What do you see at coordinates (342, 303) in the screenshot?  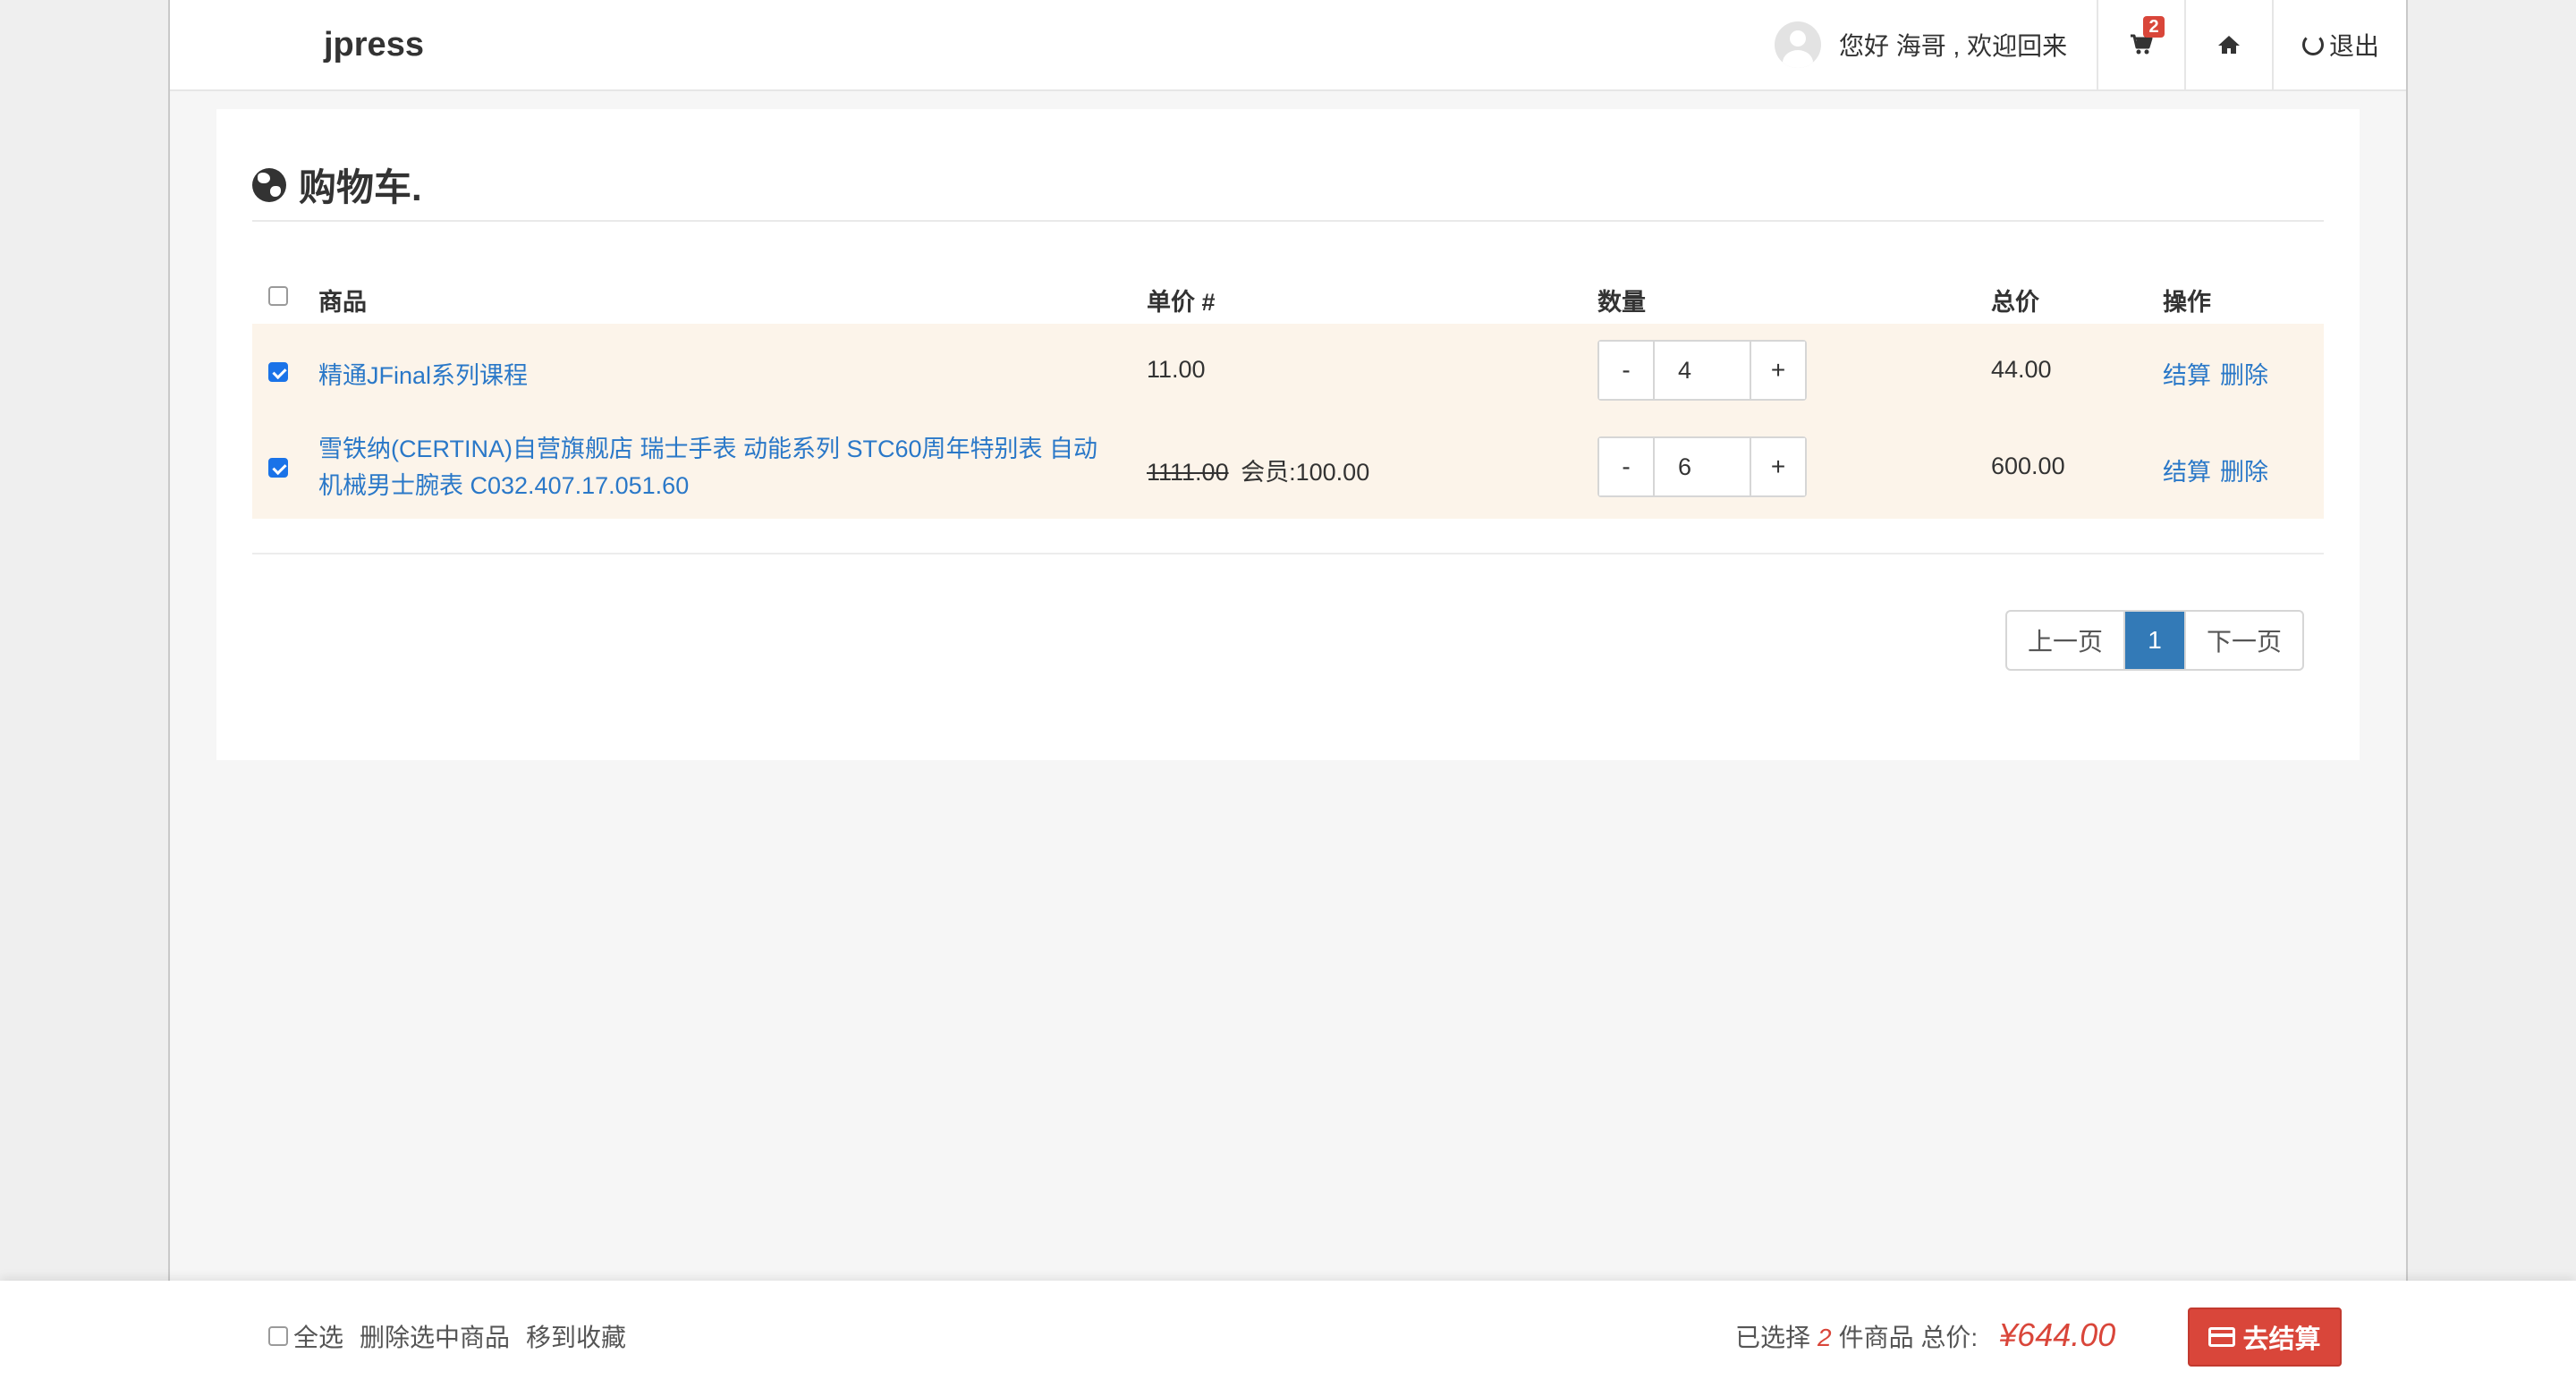 I see `header-product: 商品` at bounding box center [342, 303].